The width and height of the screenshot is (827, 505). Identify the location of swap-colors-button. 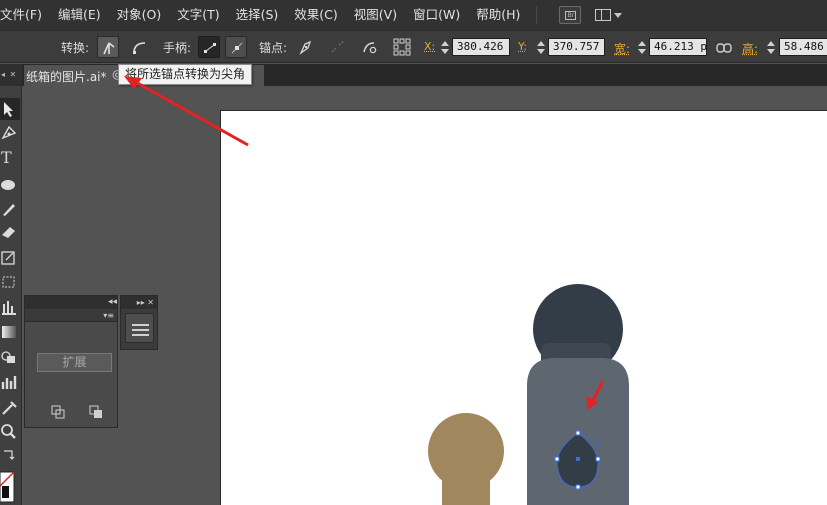
(10, 455).